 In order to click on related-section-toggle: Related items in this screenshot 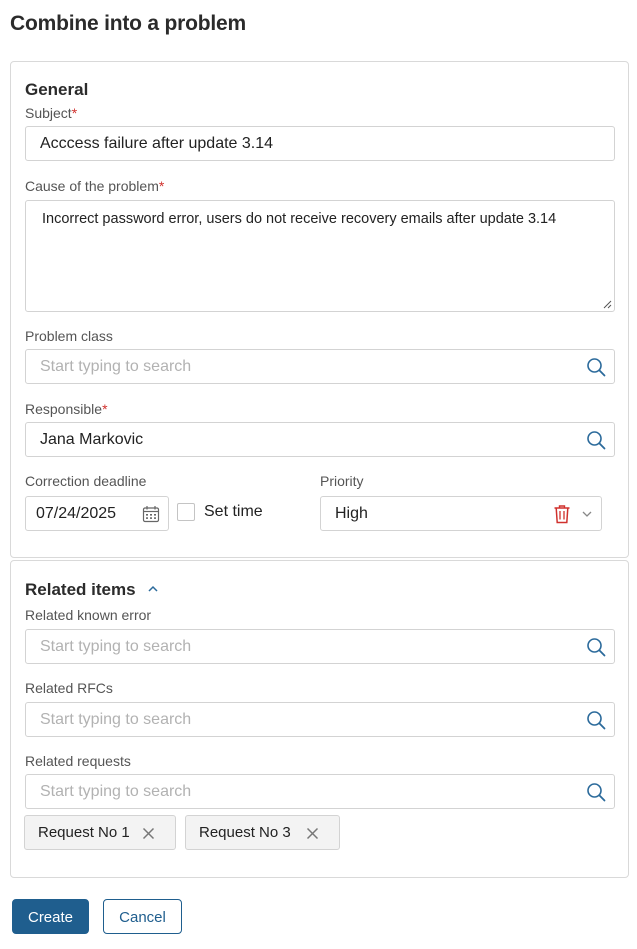, I will do `click(92, 590)`.